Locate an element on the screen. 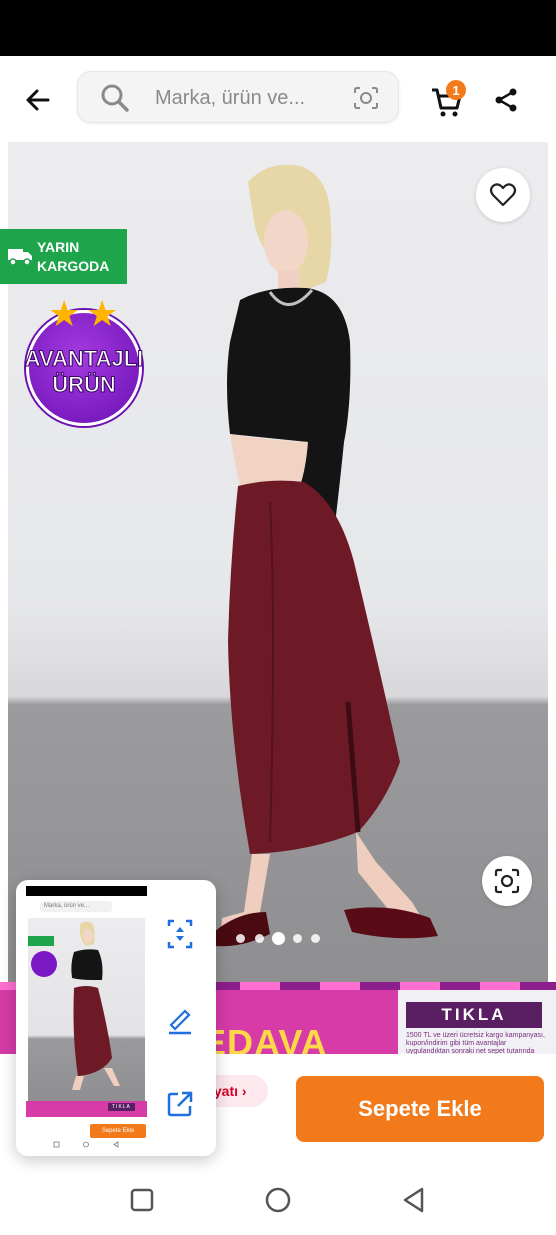  open-external-icon is located at coordinates (180, 1104).